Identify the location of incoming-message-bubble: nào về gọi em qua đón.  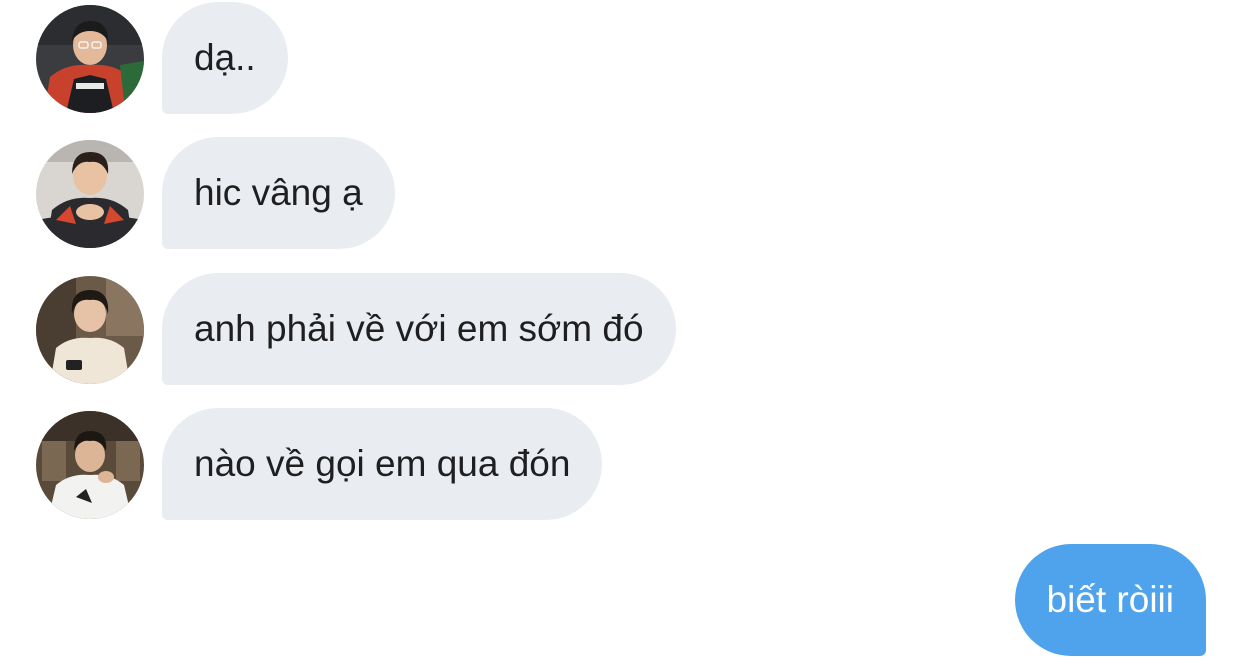
(382, 464).